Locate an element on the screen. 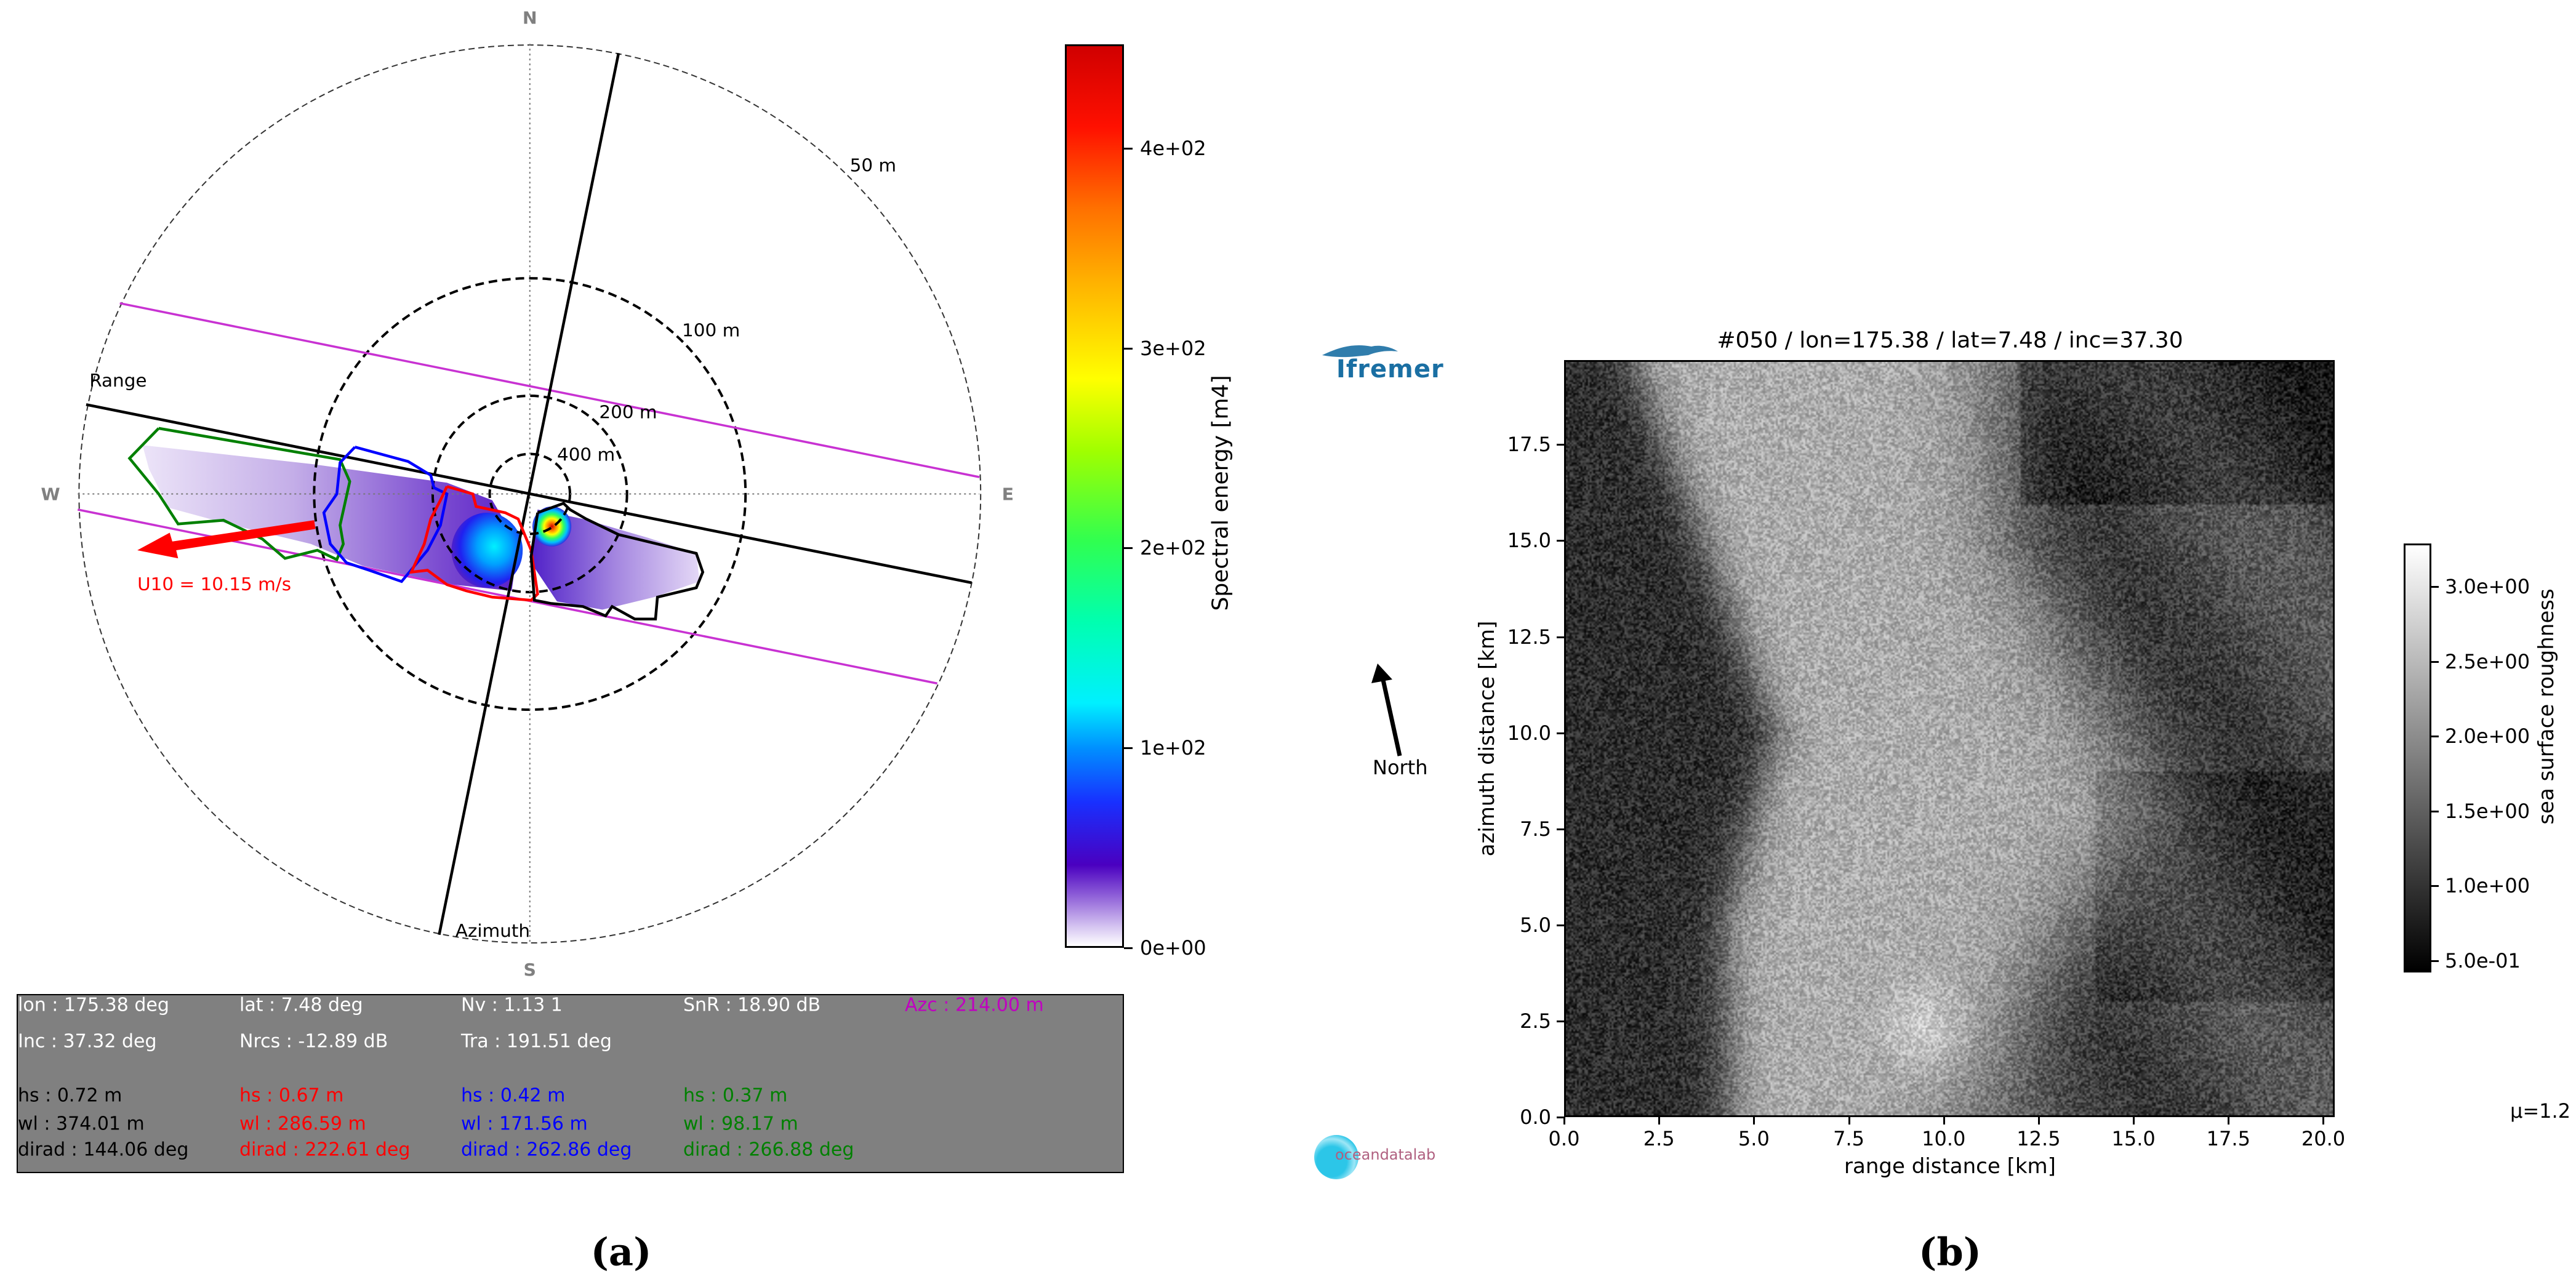  partition-dirad: dirad : 266.88 deg is located at coordinates (768, 1150).